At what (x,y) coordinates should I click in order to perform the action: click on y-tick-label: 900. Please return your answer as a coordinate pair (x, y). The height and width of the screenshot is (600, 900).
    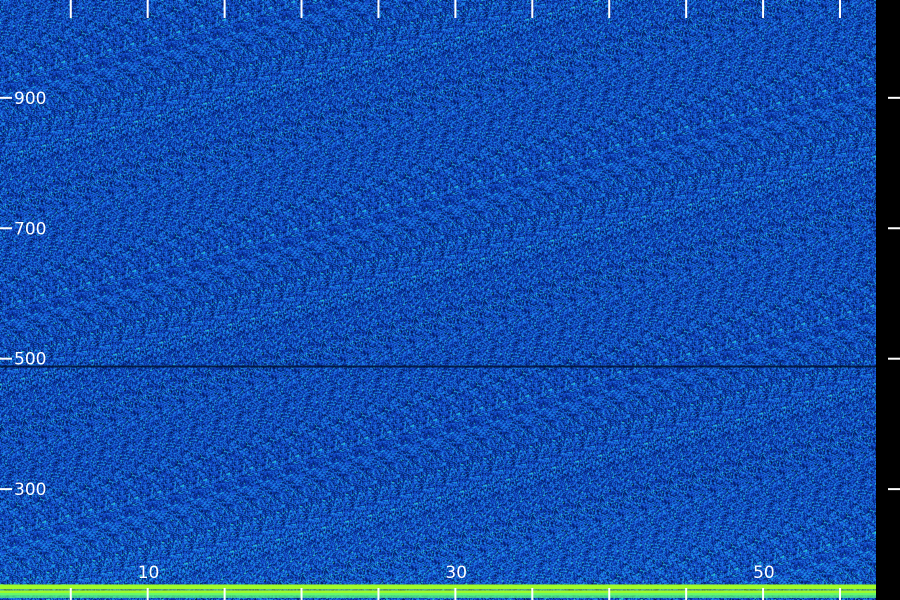
    Looking at the image, I should click on (30, 99).